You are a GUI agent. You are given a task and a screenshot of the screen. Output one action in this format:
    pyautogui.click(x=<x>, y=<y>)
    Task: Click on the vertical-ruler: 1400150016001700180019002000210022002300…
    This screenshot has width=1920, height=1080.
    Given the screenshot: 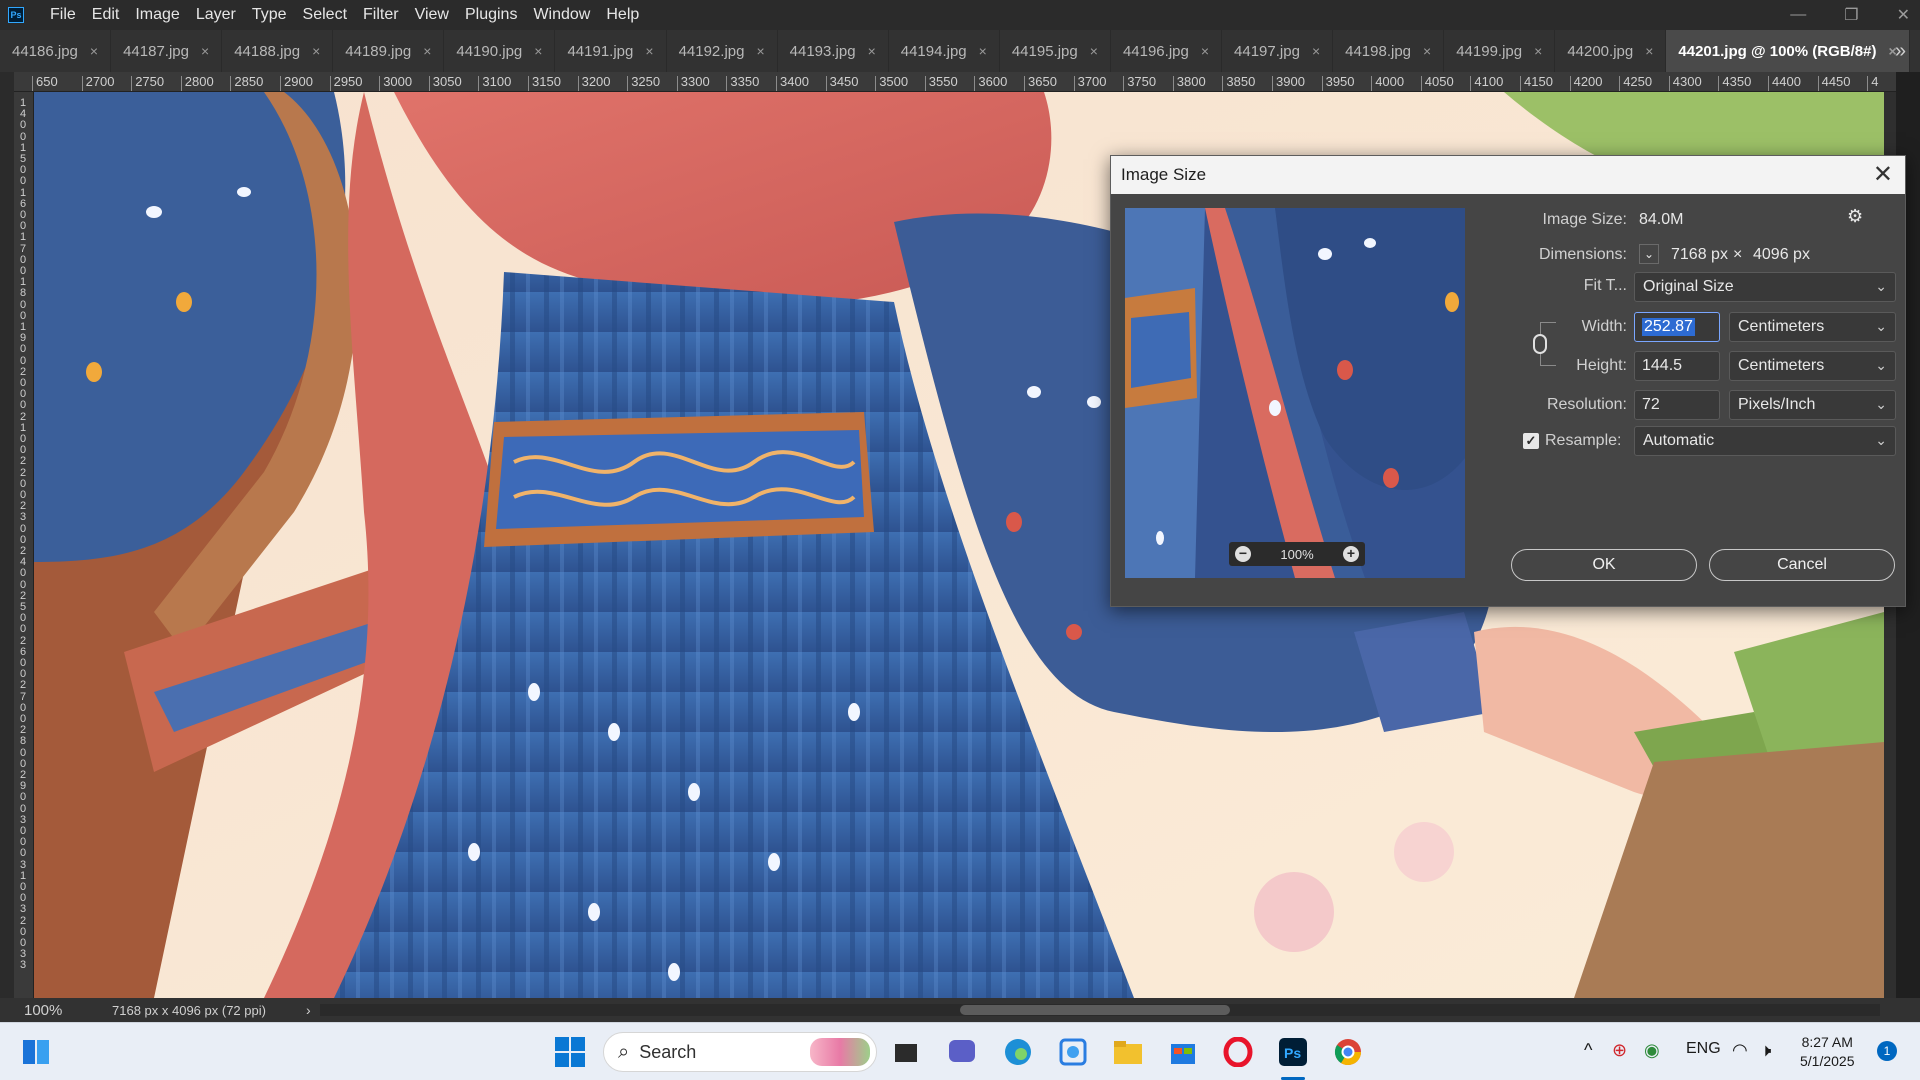 What is the action you would take?
    pyautogui.click(x=24, y=545)
    